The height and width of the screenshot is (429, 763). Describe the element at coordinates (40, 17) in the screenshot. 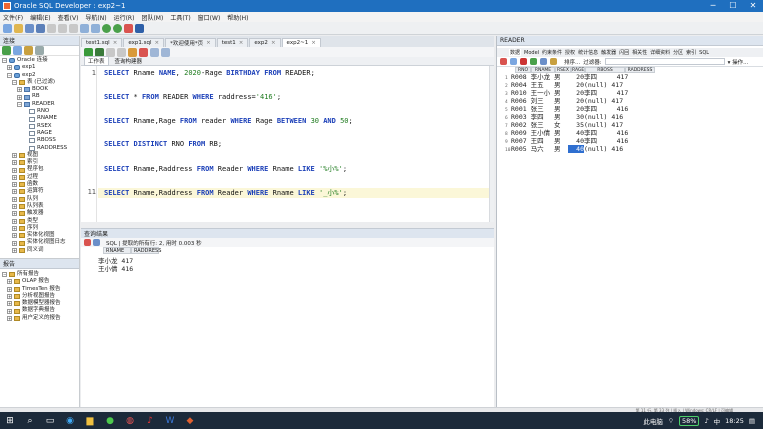

I see `menu-edit: 编辑(E)` at that location.